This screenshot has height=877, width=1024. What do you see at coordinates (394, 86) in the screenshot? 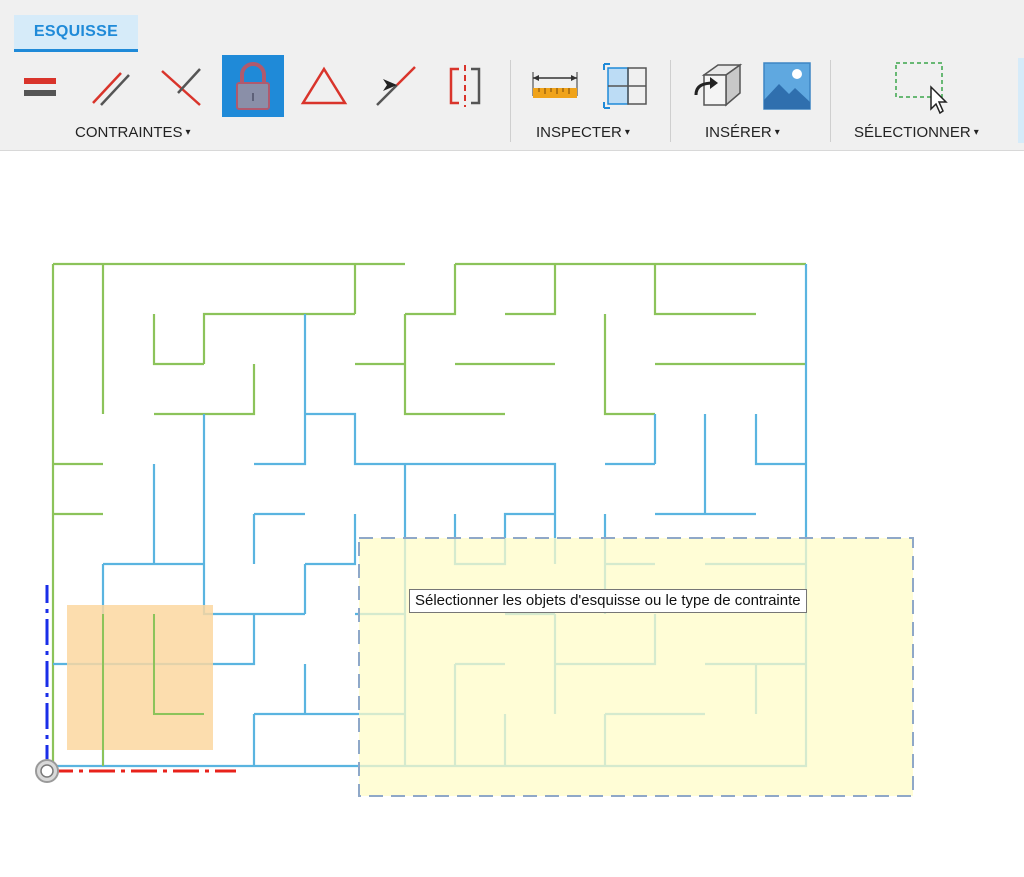
I see `midpoint-constraint-icon` at bounding box center [394, 86].